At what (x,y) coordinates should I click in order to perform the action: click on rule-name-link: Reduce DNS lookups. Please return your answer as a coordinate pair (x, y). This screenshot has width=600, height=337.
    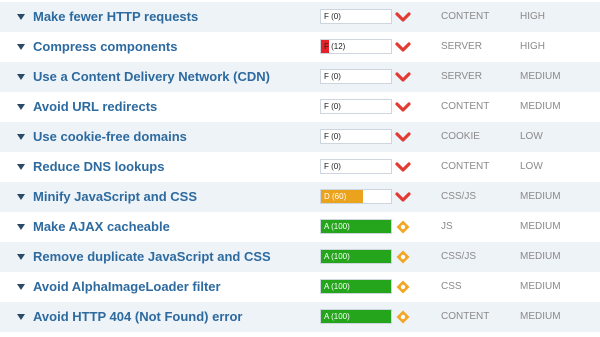
    Looking at the image, I should click on (98, 167).